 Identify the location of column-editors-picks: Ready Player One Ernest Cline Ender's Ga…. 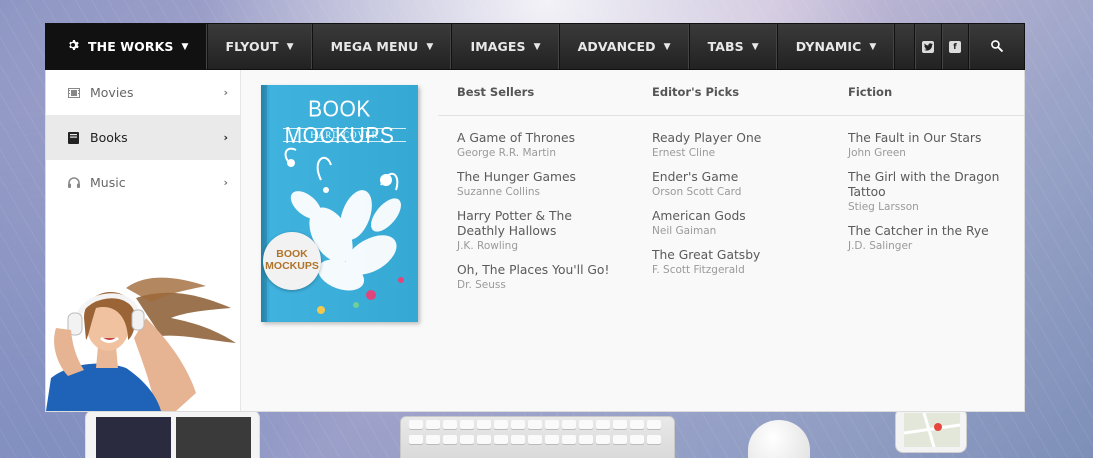
(732, 209).